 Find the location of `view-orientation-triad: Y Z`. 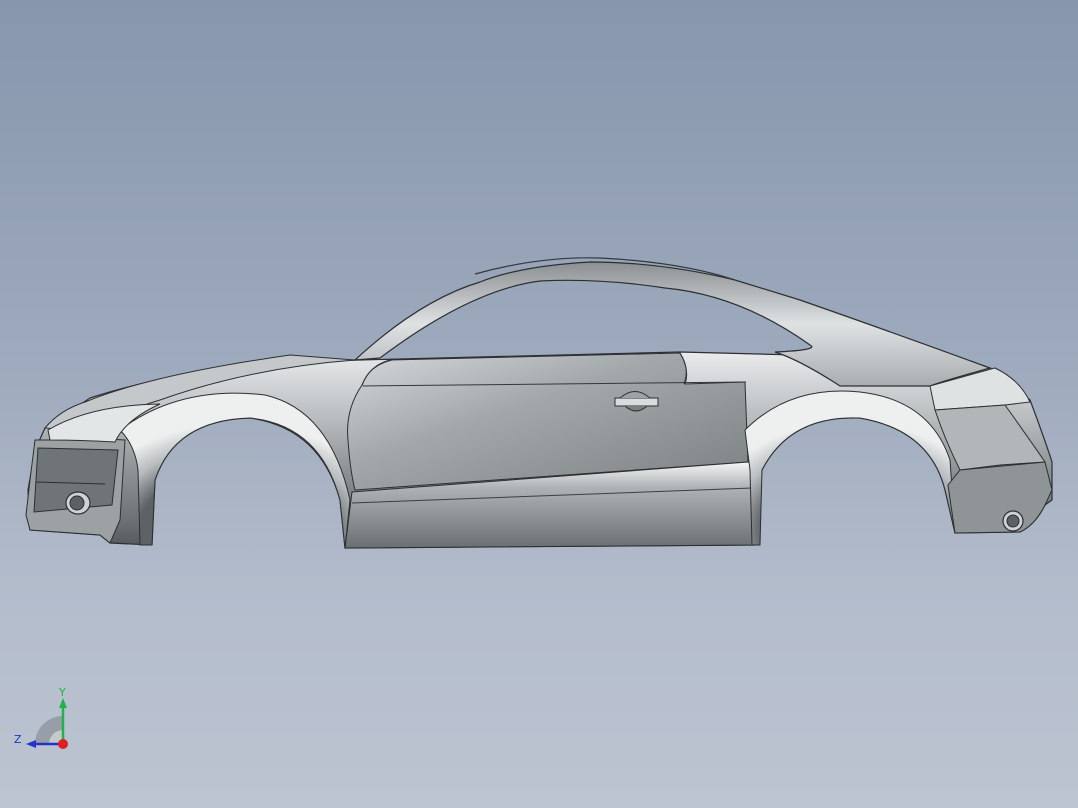

view-orientation-triad: Y Z is located at coordinates (45, 721).